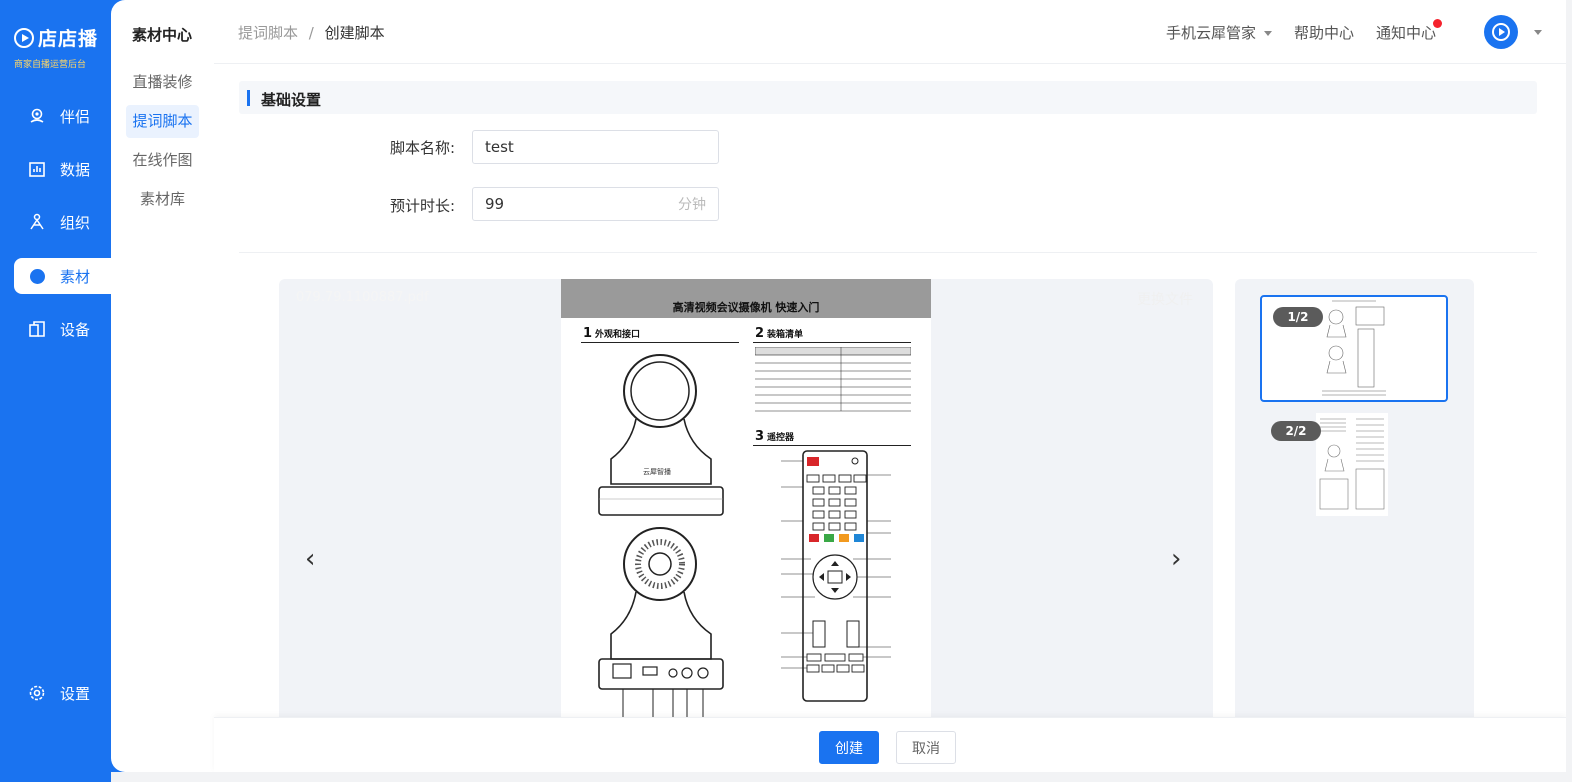 The height and width of the screenshot is (782, 1572). Describe the element at coordinates (785, 335) in the screenshot. I see `pdf-section-2-label: 装箱清单` at that location.